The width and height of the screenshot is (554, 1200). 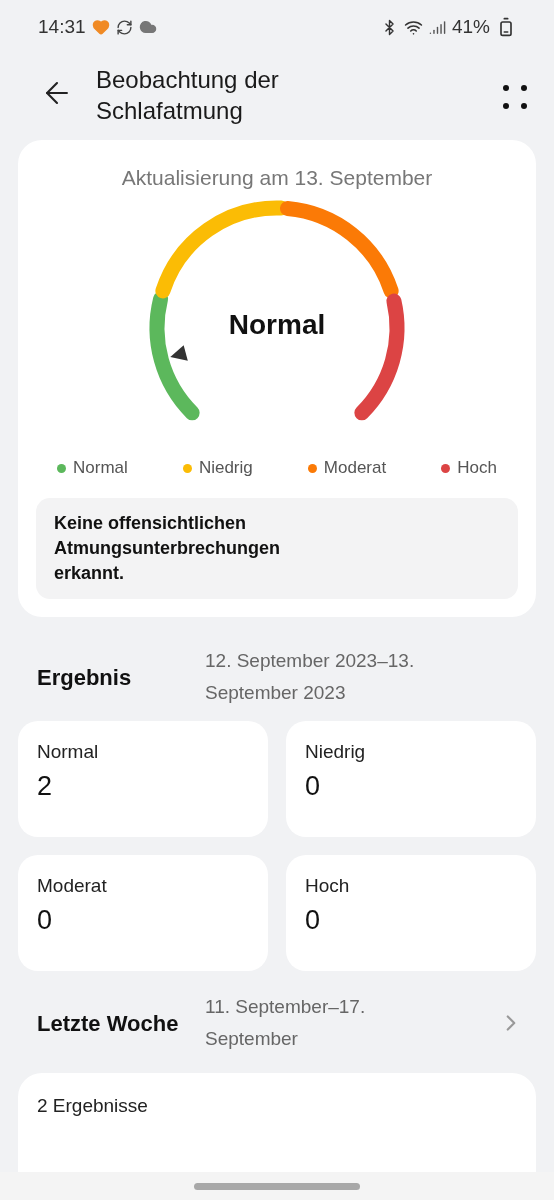 What do you see at coordinates (85, 677) in the screenshot?
I see `section-title: Ergebnis` at bounding box center [85, 677].